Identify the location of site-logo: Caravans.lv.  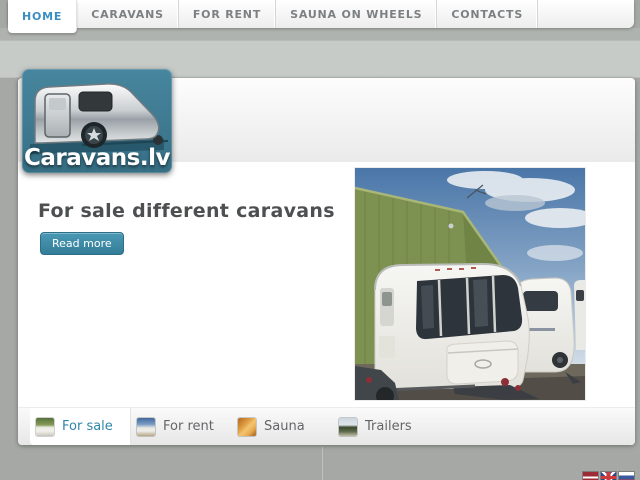
(97, 121).